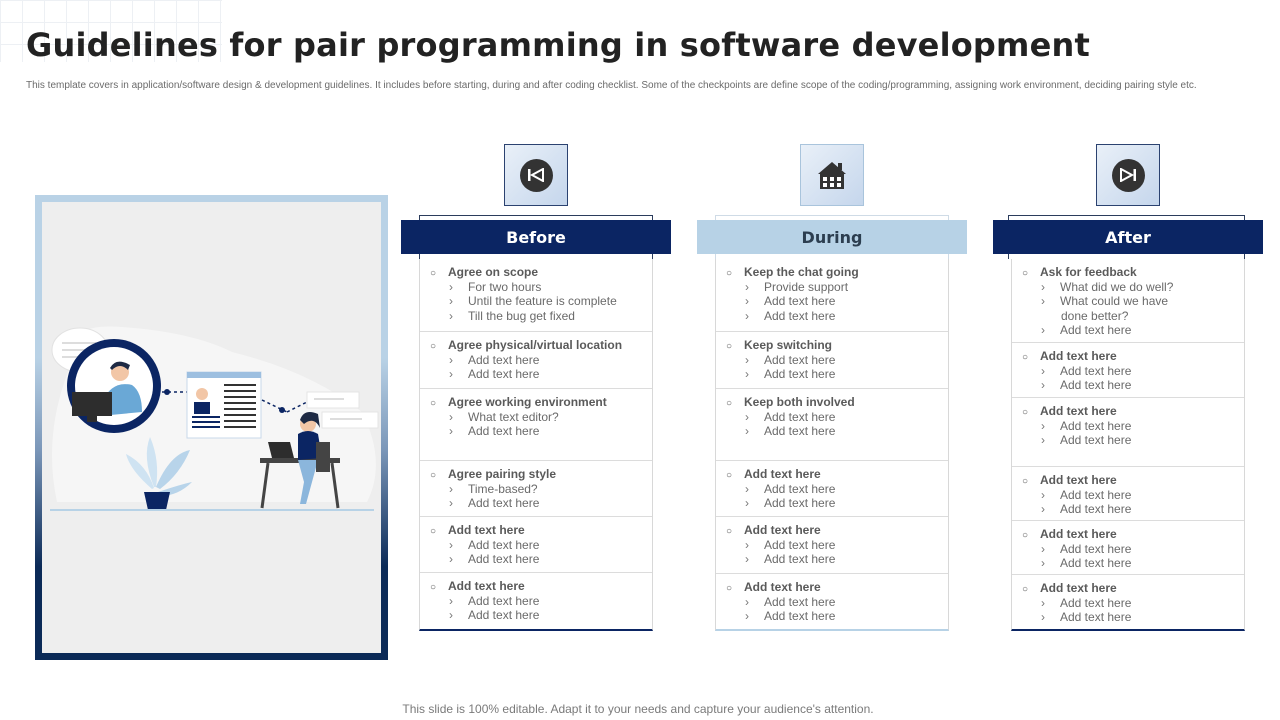  What do you see at coordinates (214, 418) in the screenshot?
I see `pair-programming-illustration` at bounding box center [214, 418].